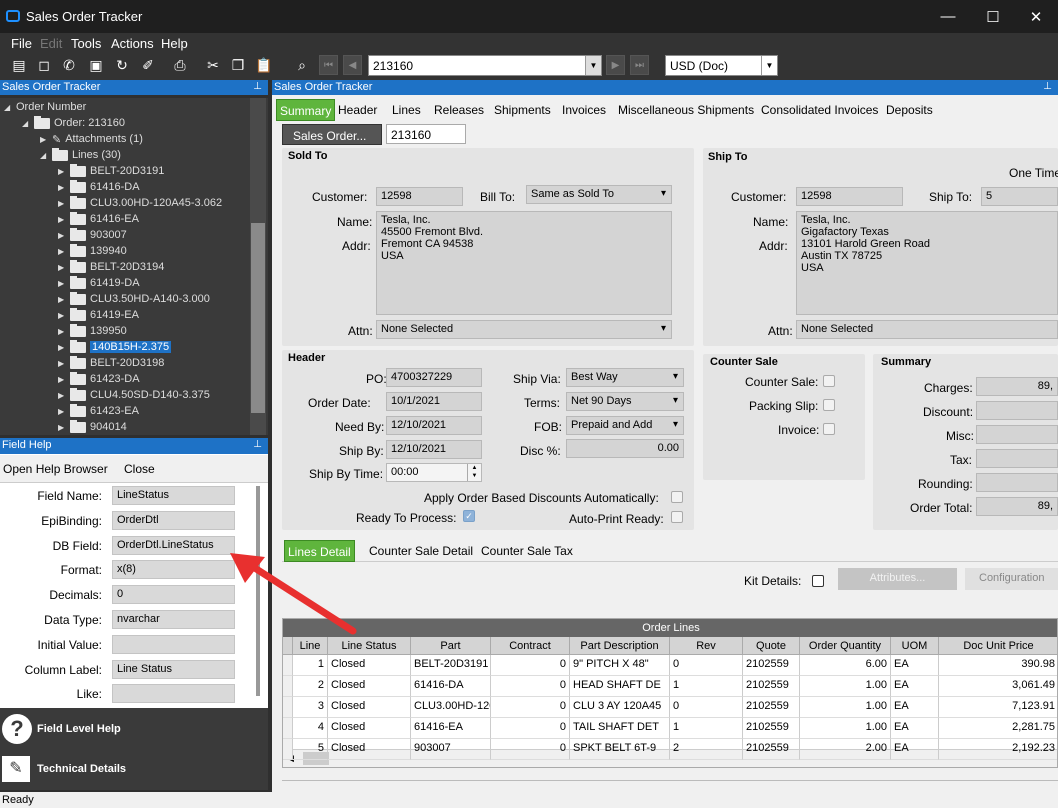 The width and height of the screenshot is (1058, 808). What do you see at coordinates (419, 196) in the screenshot?
I see `sold-to-customer-field: 12598` at bounding box center [419, 196].